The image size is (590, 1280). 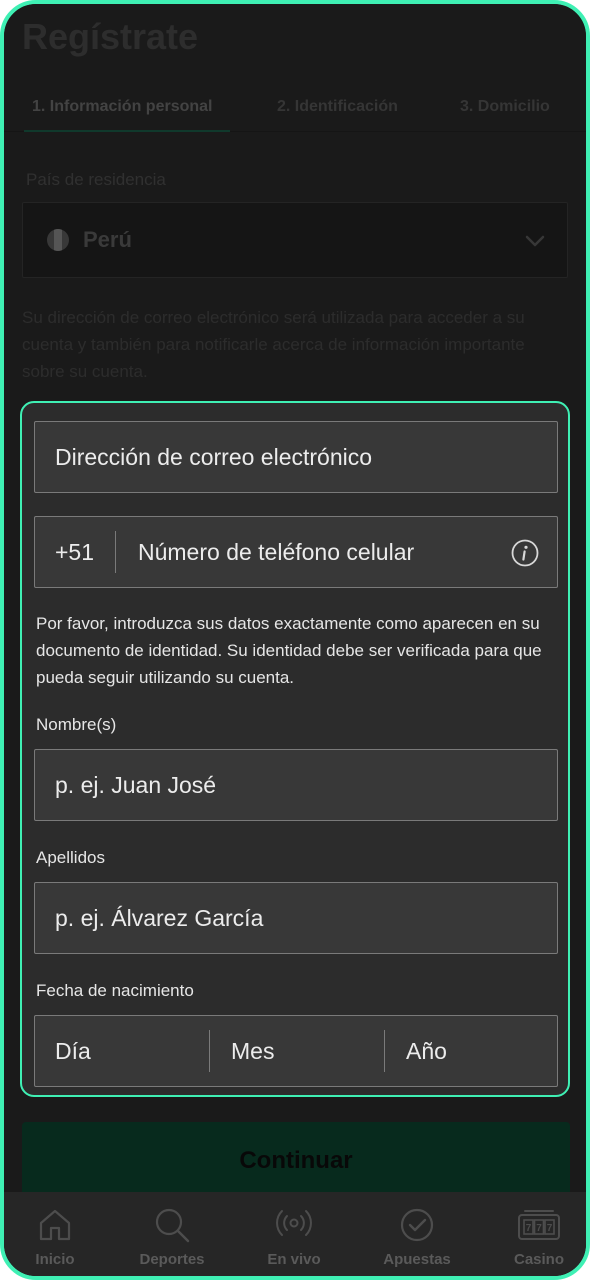 What do you see at coordinates (417, 1259) in the screenshot?
I see `nav-label-bets: Apuestas` at bounding box center [417, 1259].